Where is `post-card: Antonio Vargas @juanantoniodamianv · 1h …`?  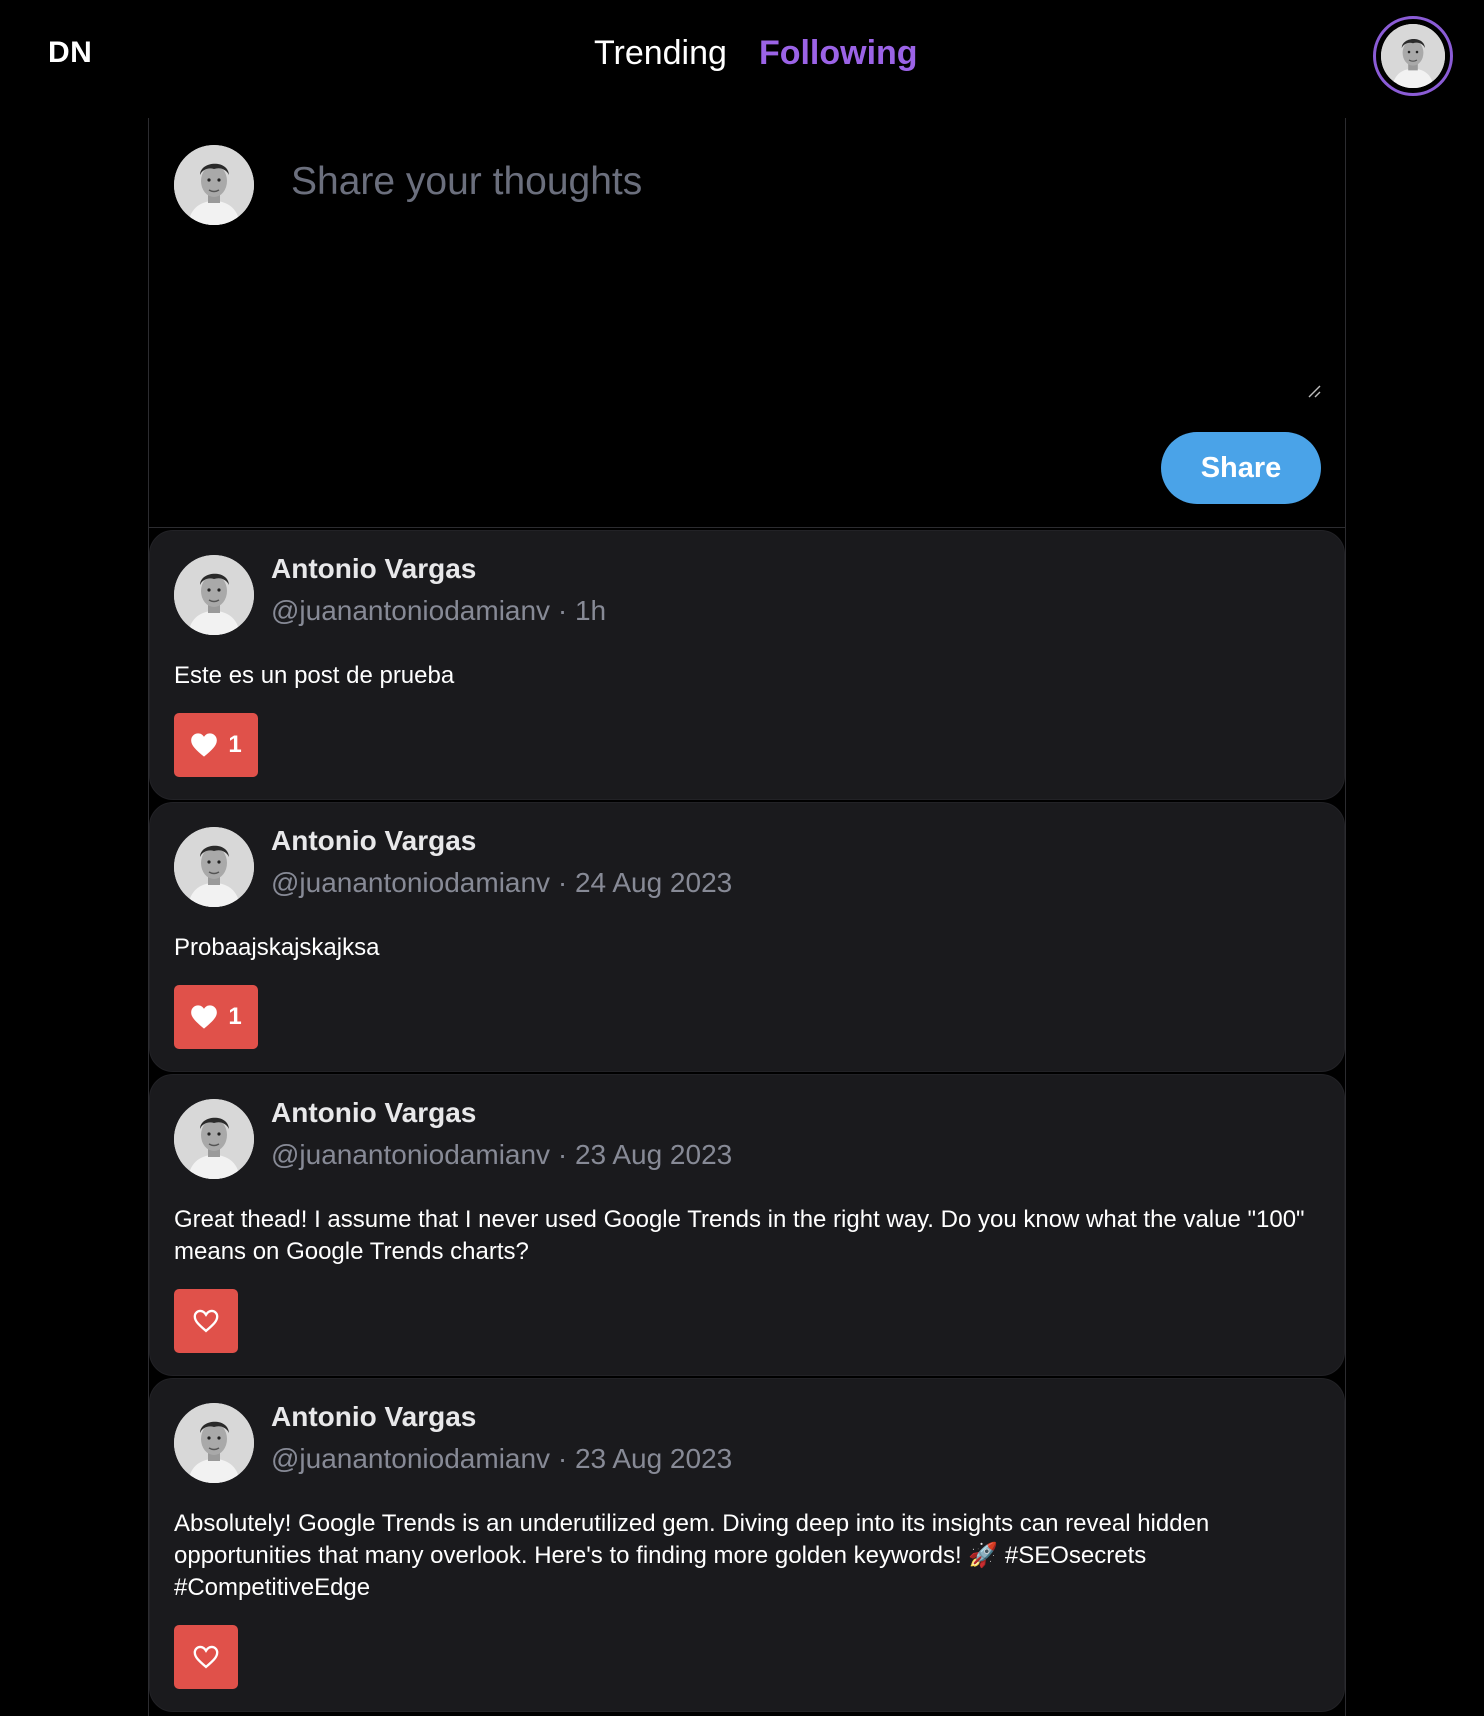
post-card: Antonio Vargas @juanantoniodamianv · 1h … is located at coordinates (747, 665).